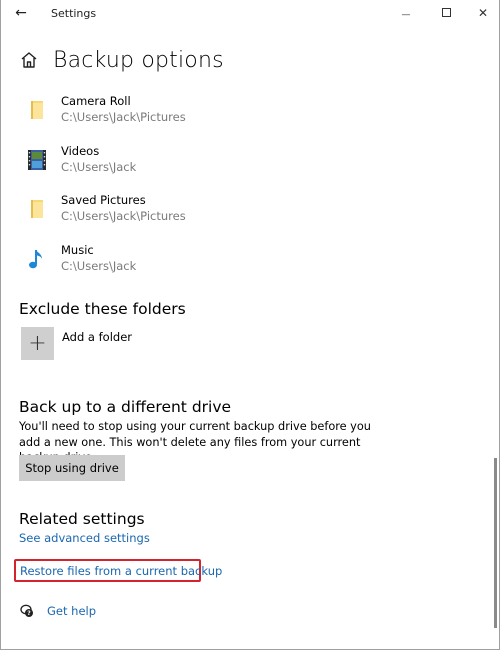 This screenshot has width=500, height=650. I want to click on add-folder-button: + Add a folder, so click(76, 343).